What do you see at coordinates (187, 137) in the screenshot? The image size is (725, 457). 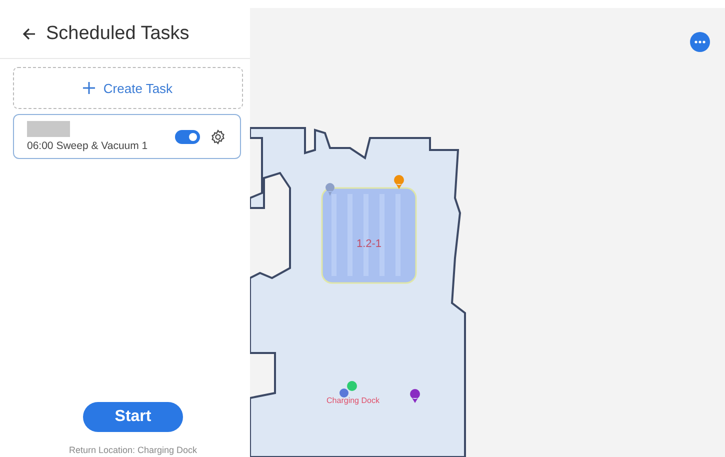 I see `toggle-switch` at bounding box center [187, 137].